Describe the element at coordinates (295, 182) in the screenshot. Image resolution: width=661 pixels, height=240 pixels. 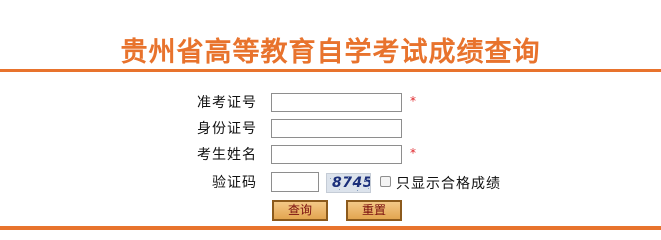
I see `captcha-input` at that location.